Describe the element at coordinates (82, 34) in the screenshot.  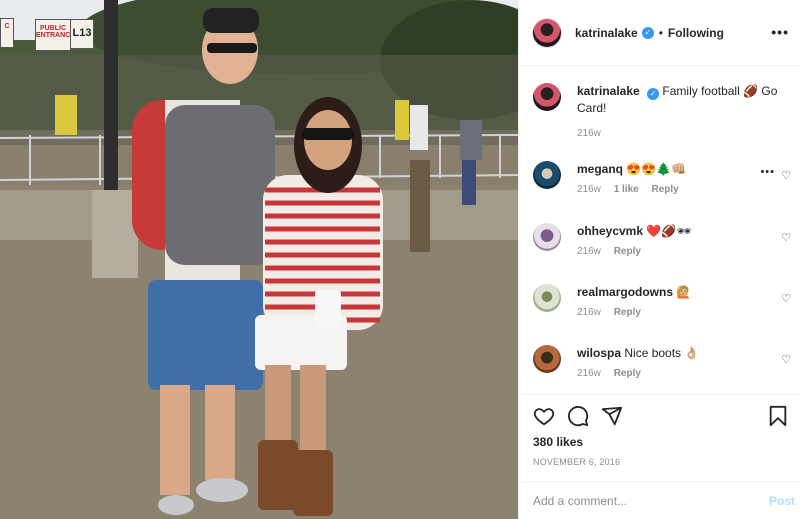
I see `gate-number-sign: L13` at that location.